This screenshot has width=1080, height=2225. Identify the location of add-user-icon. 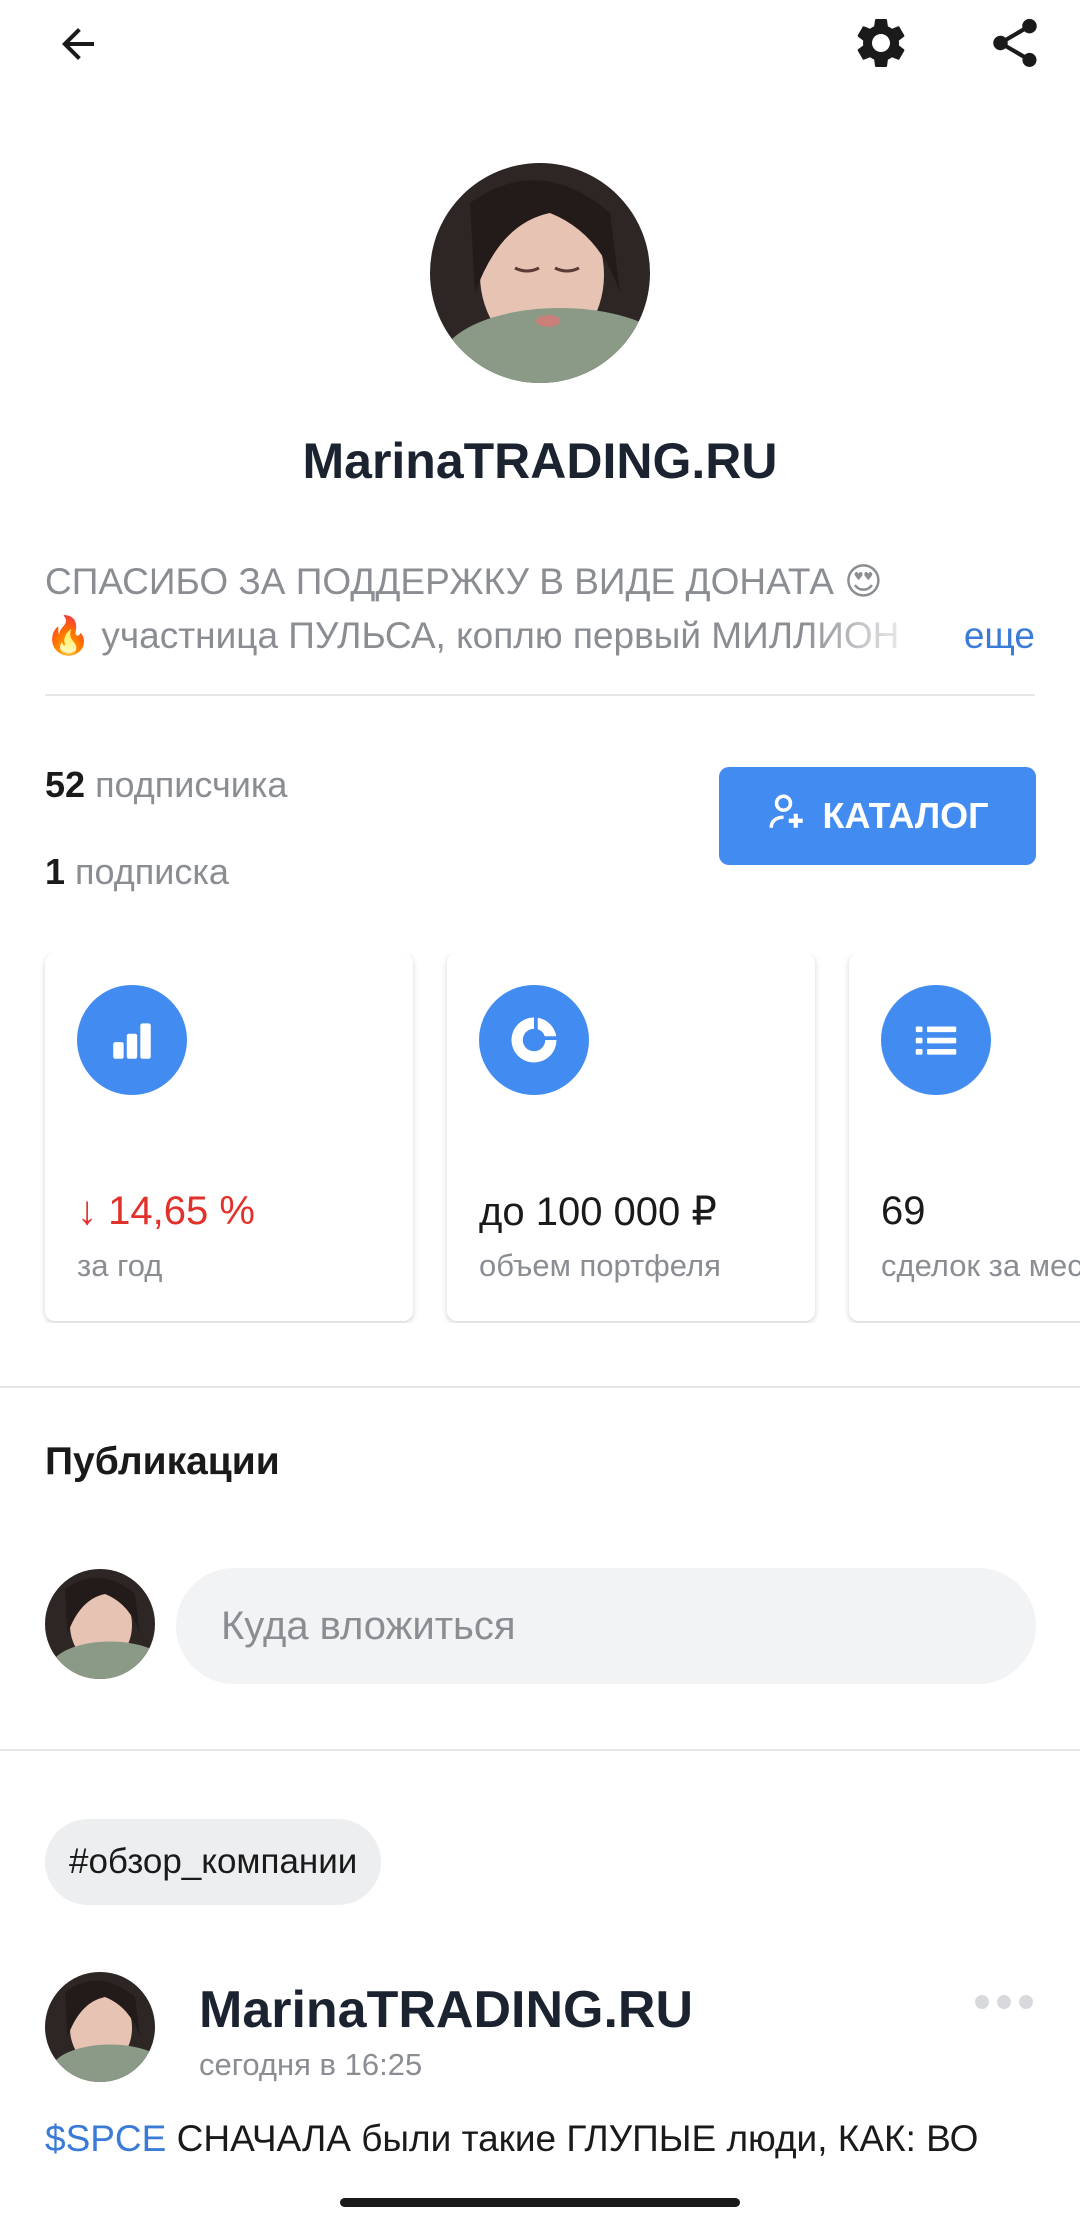
(787, 816).